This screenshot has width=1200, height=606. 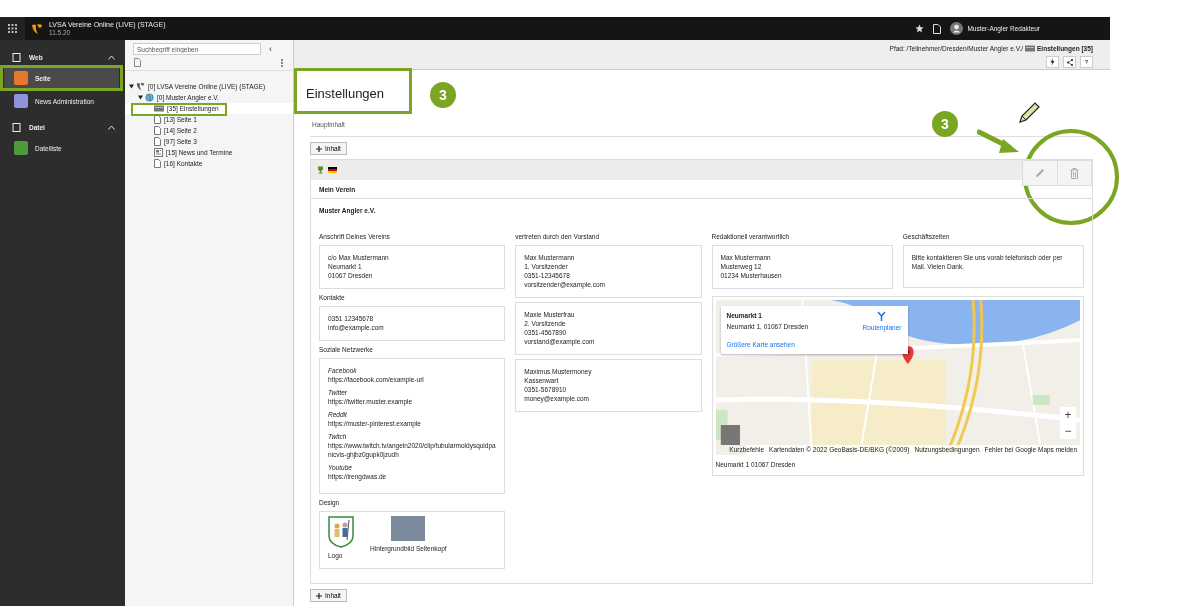 What do you see at coordinates (937, 28) in the screenshot?
I see `document-icon` at bounding box center [937, 28].